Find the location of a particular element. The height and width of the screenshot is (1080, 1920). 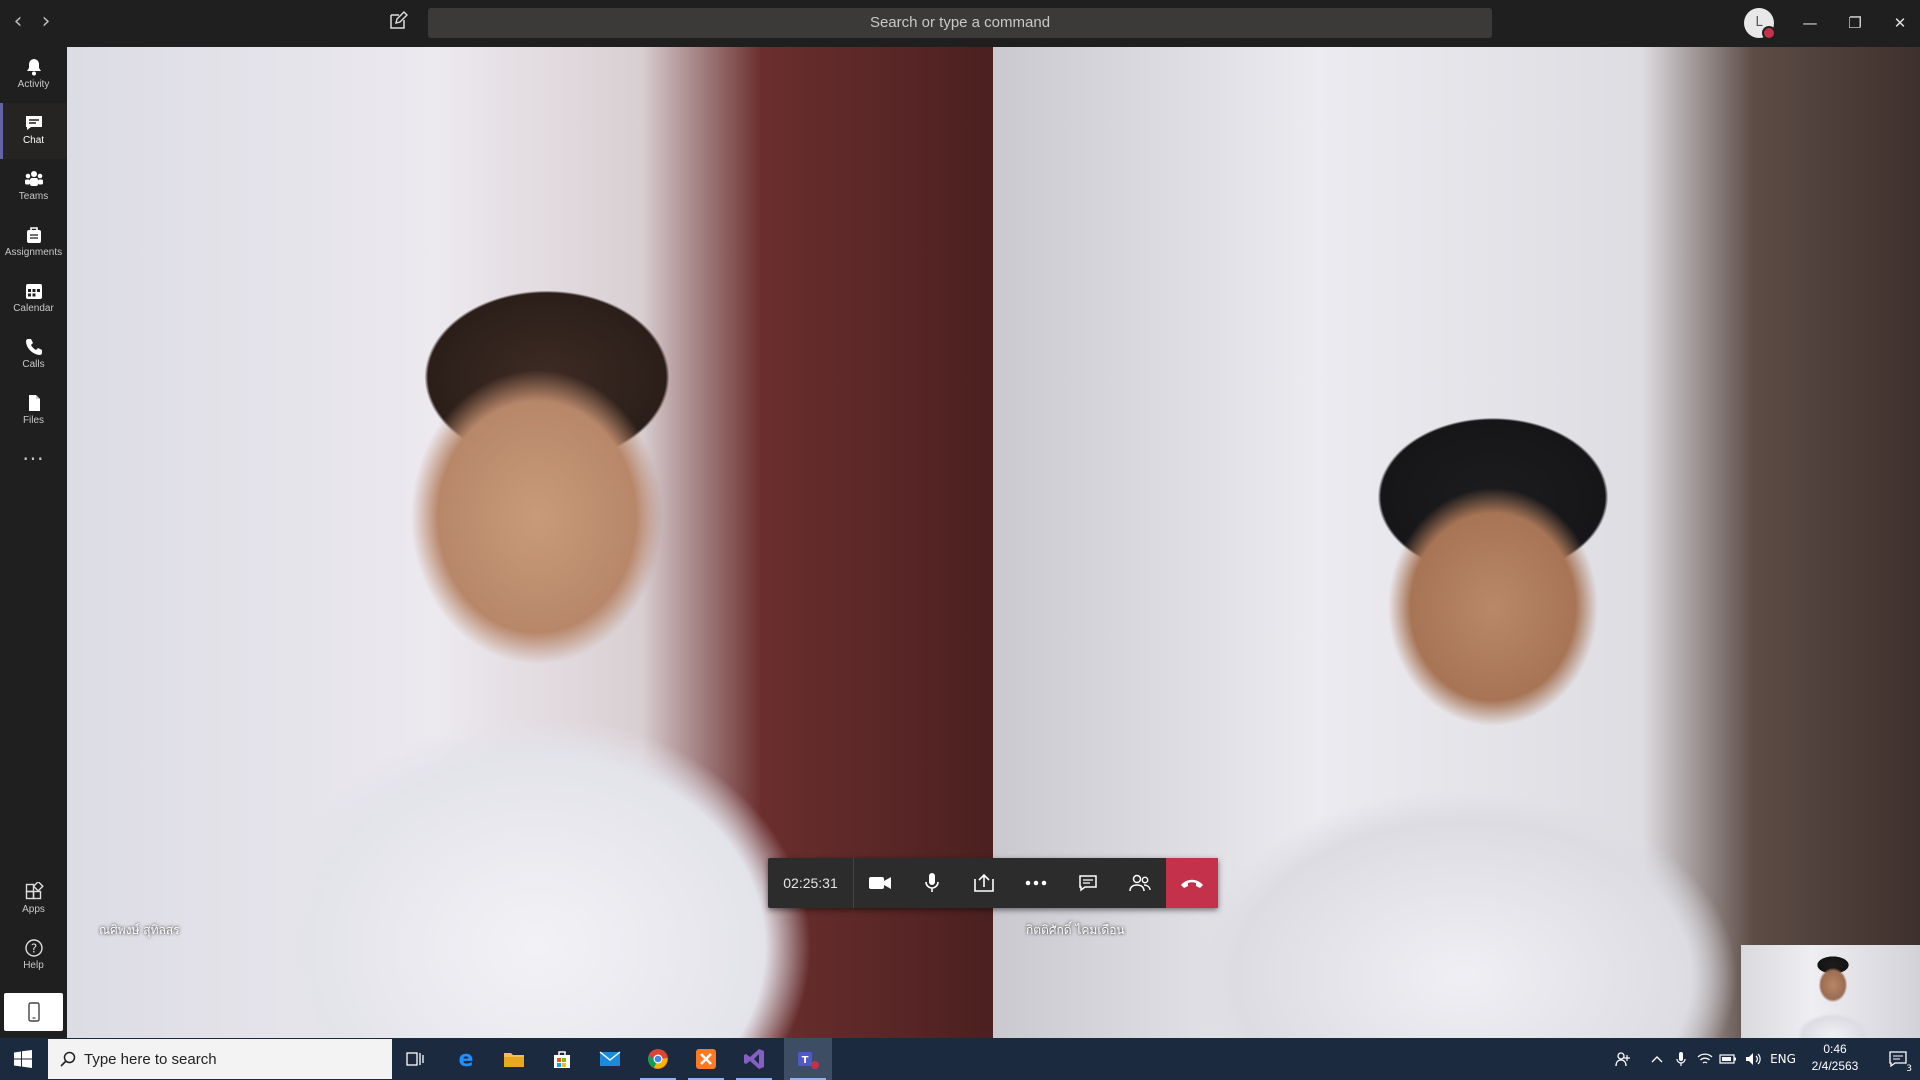

presence-badge is located at coordinates (1769, 33).